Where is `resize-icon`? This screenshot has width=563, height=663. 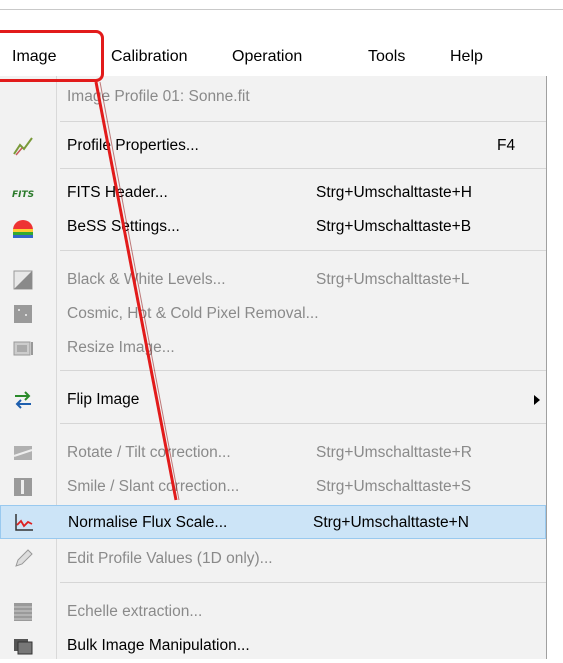
resize-icon is located at coordinates (23, 348).